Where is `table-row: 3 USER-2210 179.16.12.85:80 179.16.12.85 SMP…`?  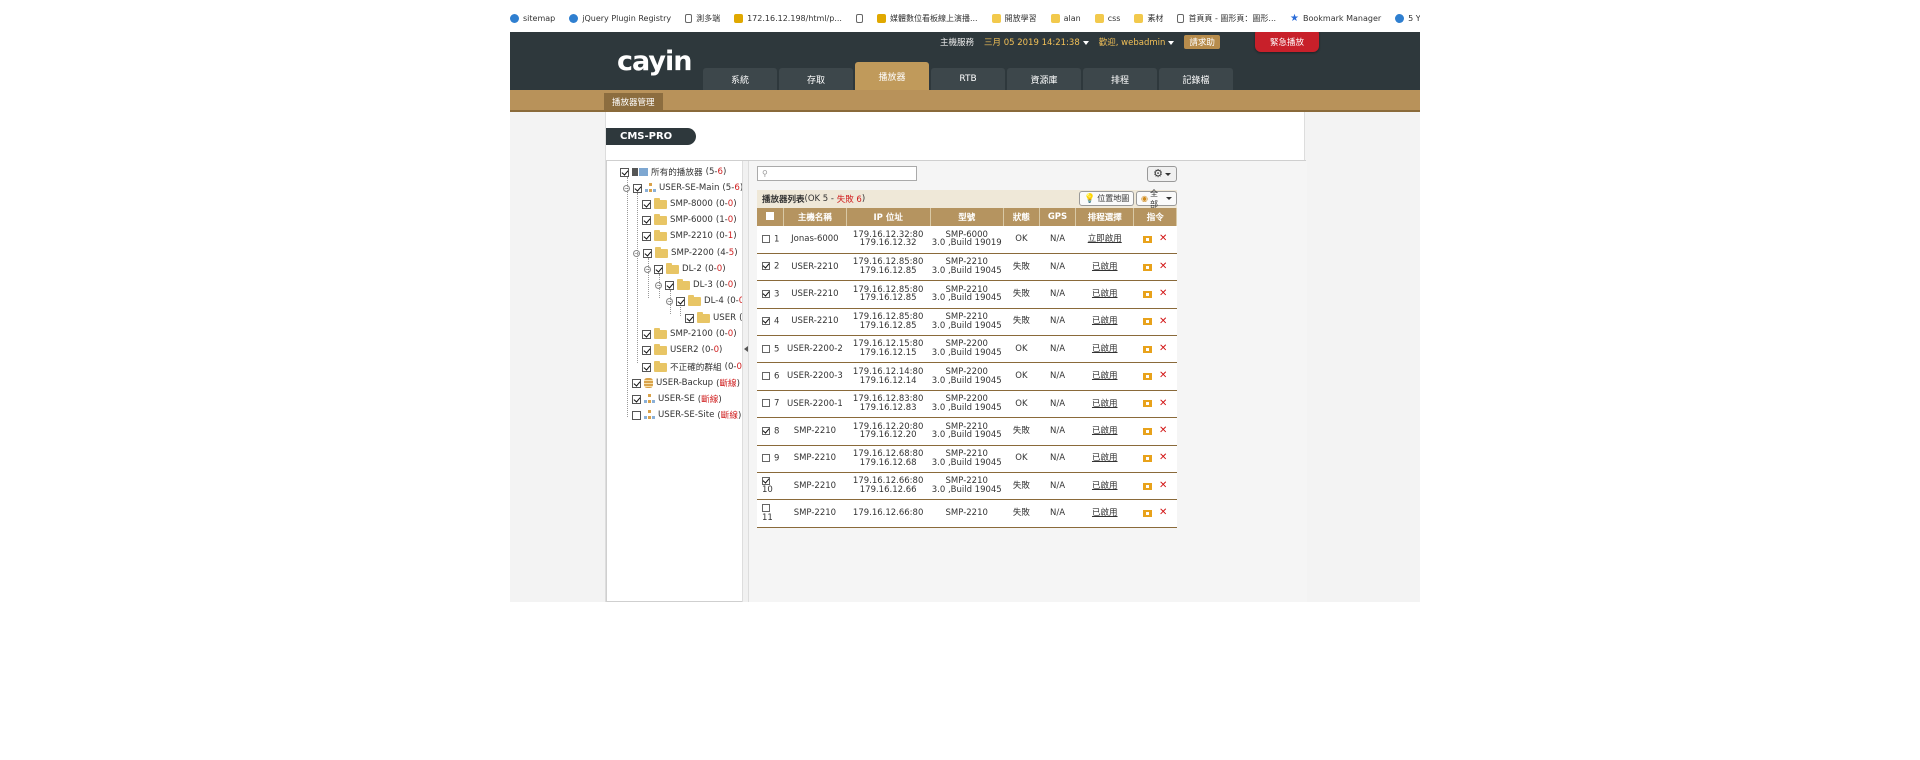
table-row: 3 USER-2210 179.16.12.85:80 179.16.12.85 SMP… is located at coordinates (967, 294).